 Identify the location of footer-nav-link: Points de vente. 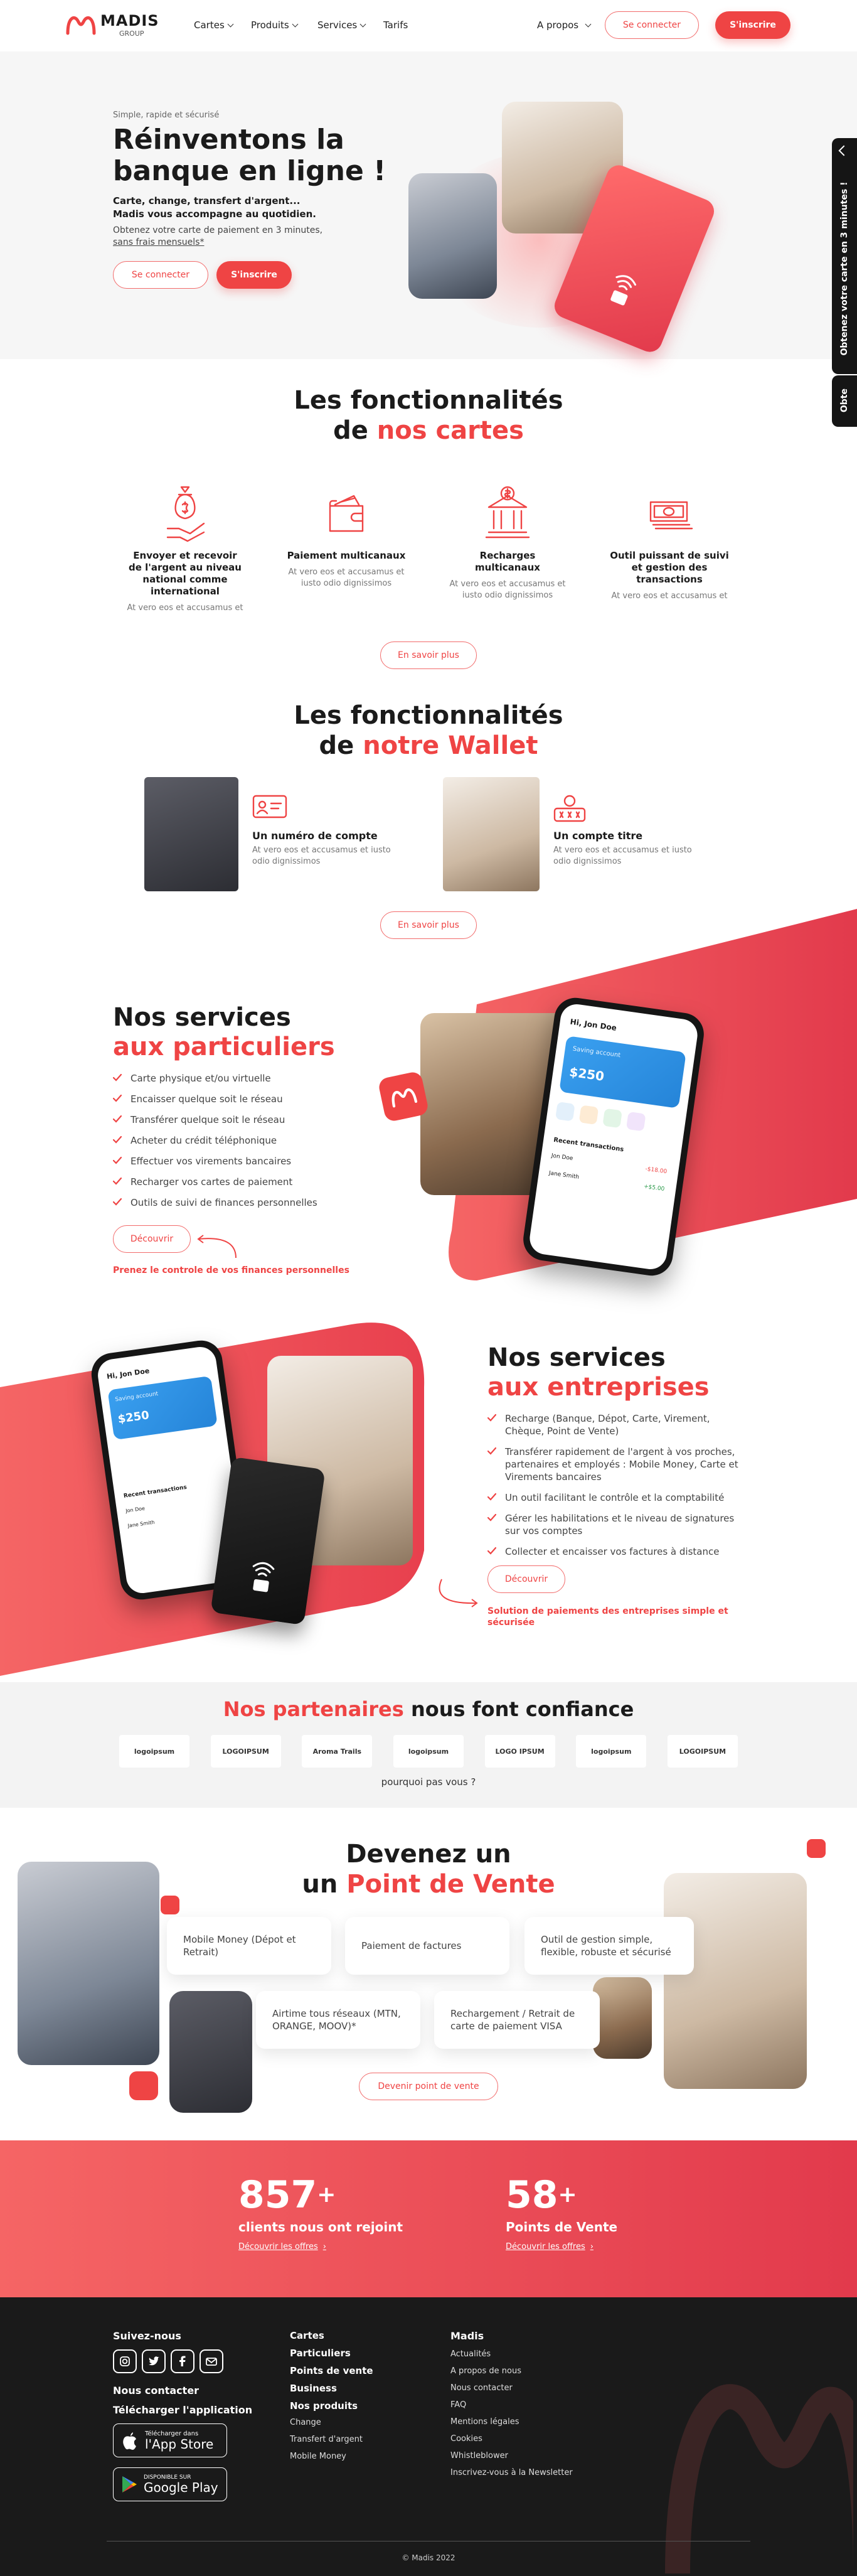
(331, 2370).